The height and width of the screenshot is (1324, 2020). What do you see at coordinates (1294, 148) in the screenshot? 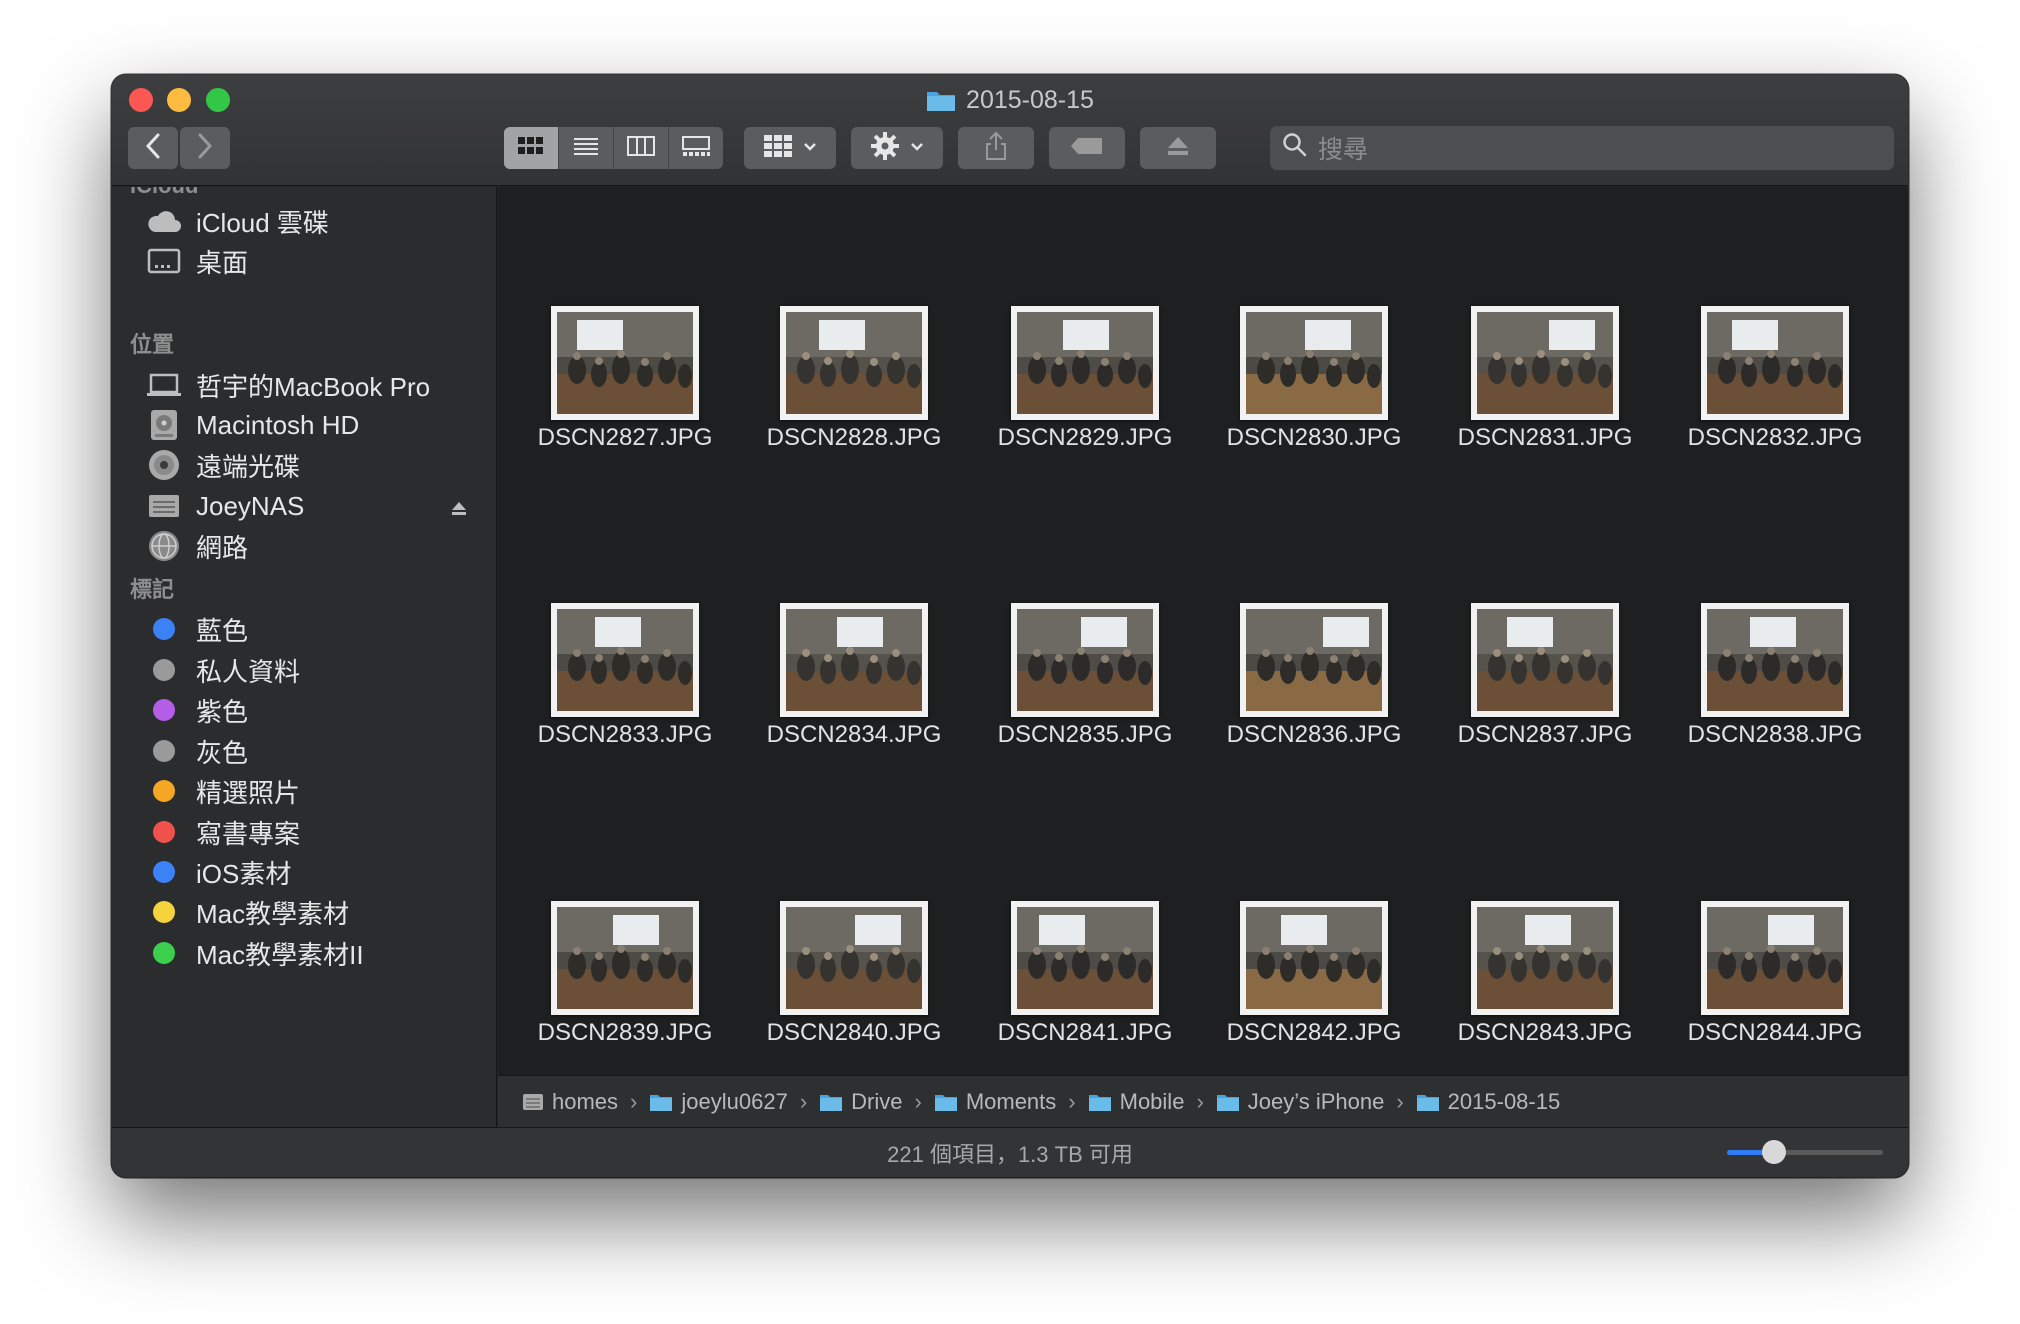
I see `search-icon` at bounding box center [1294, 148].